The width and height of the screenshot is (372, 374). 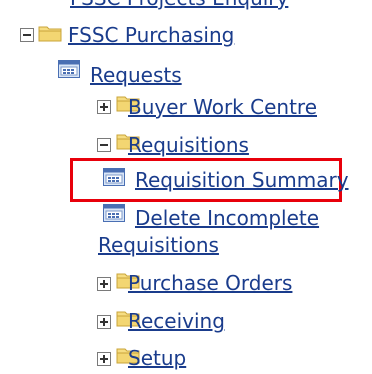 What do you see at coordinates (50, 33) in the screenshot?
I see `folder-icon` at bounding box center [50, 33].